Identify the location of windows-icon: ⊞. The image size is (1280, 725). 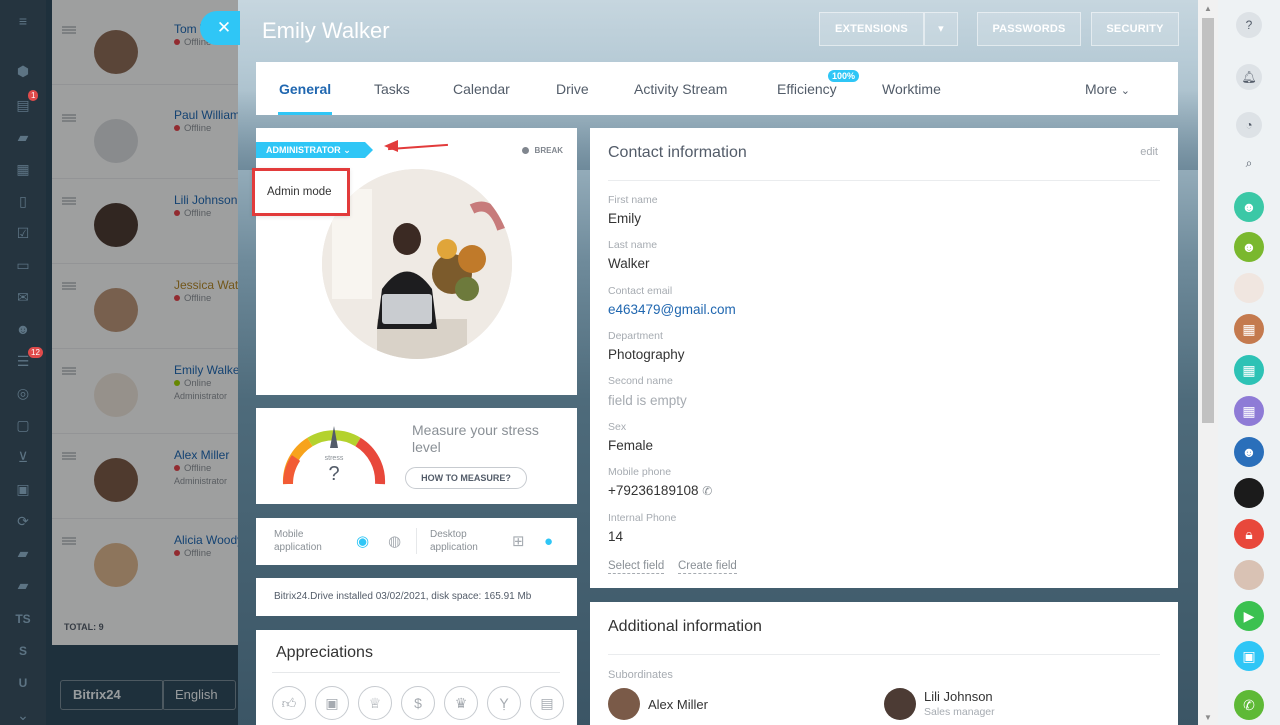
(518, 542).